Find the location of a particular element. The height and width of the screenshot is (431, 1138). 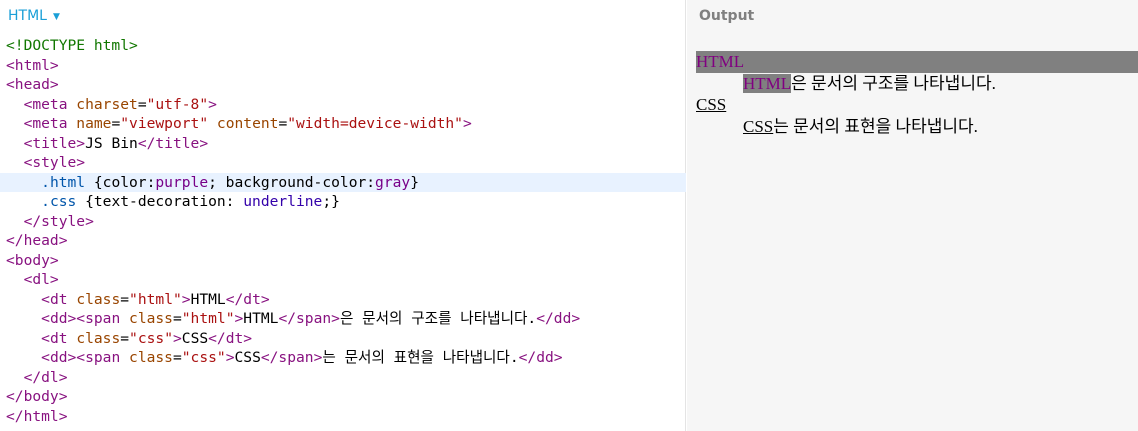

code-token: HTML is located at coordinates (261, 318).